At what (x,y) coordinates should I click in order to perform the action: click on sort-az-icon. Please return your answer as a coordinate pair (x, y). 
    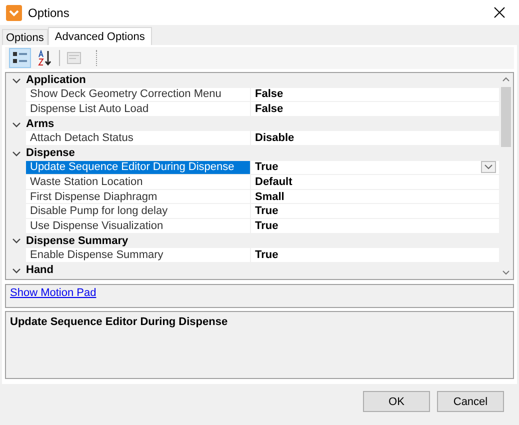
    Looking at the image, I should click on (45, 58).